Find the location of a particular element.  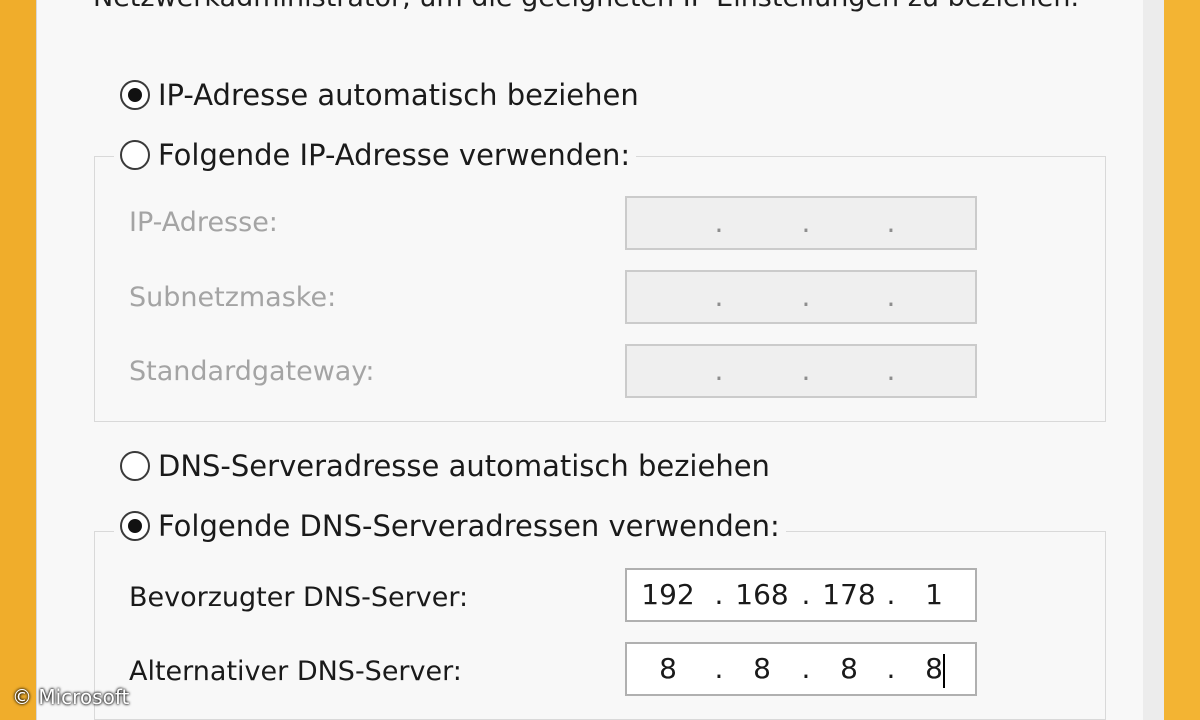

alternate-dns-label: Alternativer DNS-Server: is located at coordinates (295, 671).